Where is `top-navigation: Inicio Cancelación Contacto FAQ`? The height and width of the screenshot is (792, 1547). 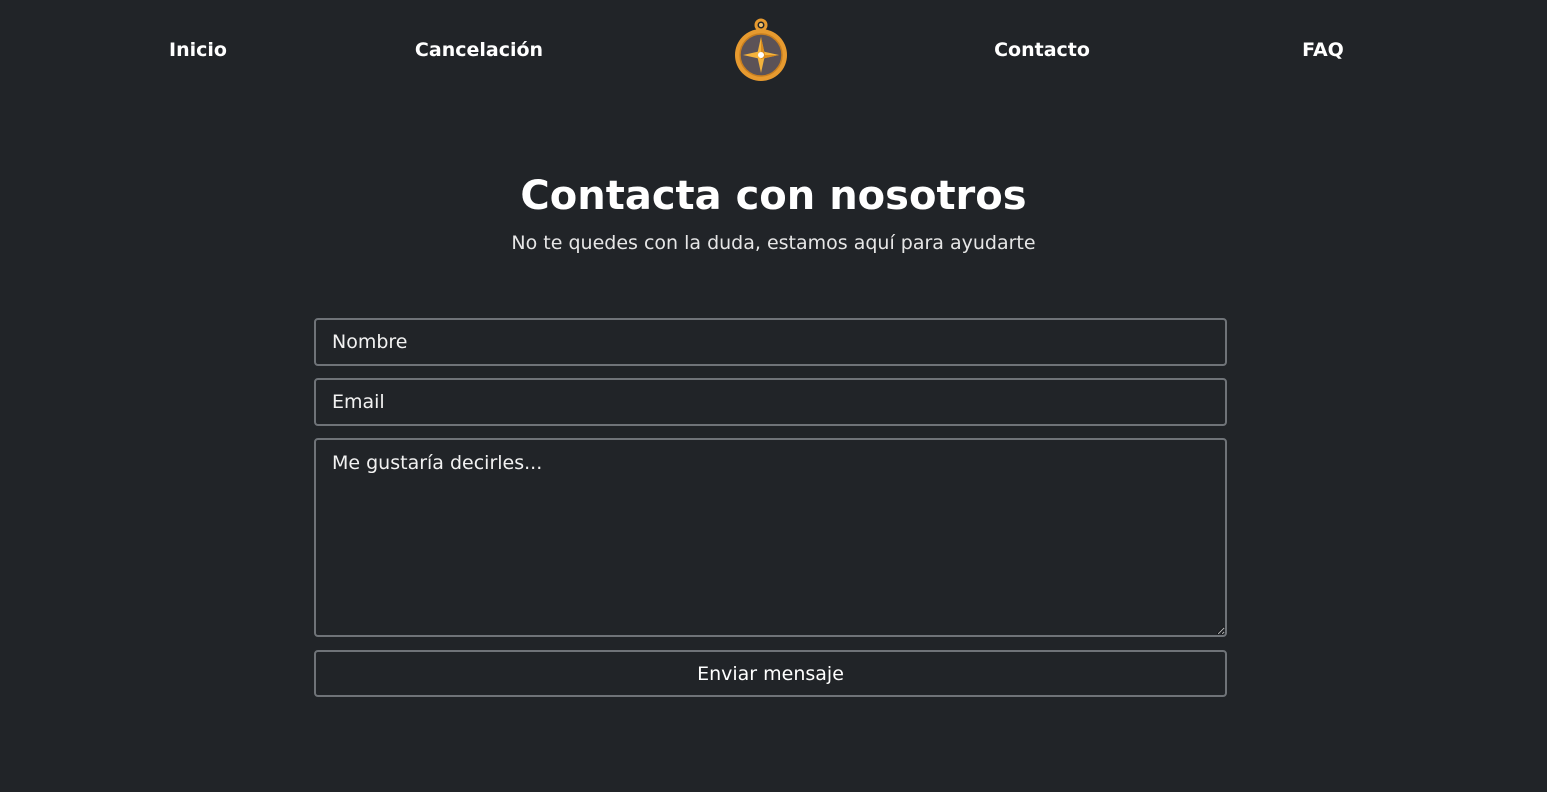
top-navigation: Inicio Cancelación Contacto FAQ is located at coordinates (773, 50).